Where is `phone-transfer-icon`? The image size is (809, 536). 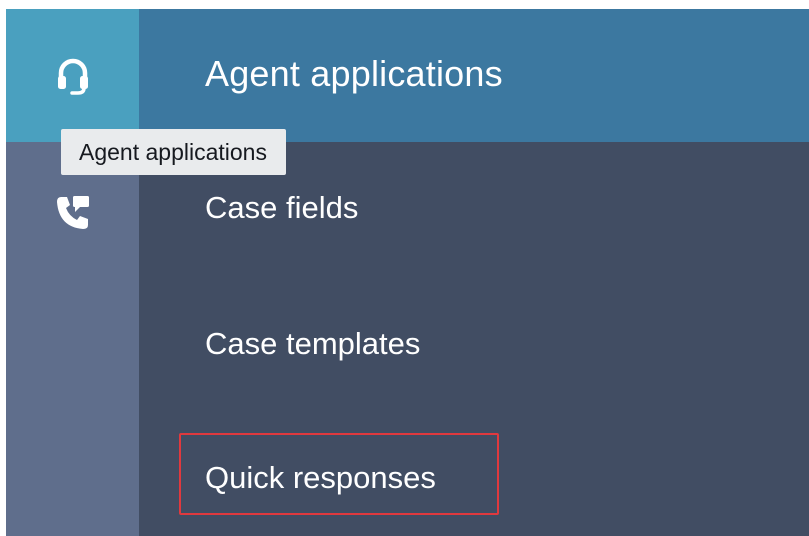
phone-transfer-icon is located at coordinates (72, 212).